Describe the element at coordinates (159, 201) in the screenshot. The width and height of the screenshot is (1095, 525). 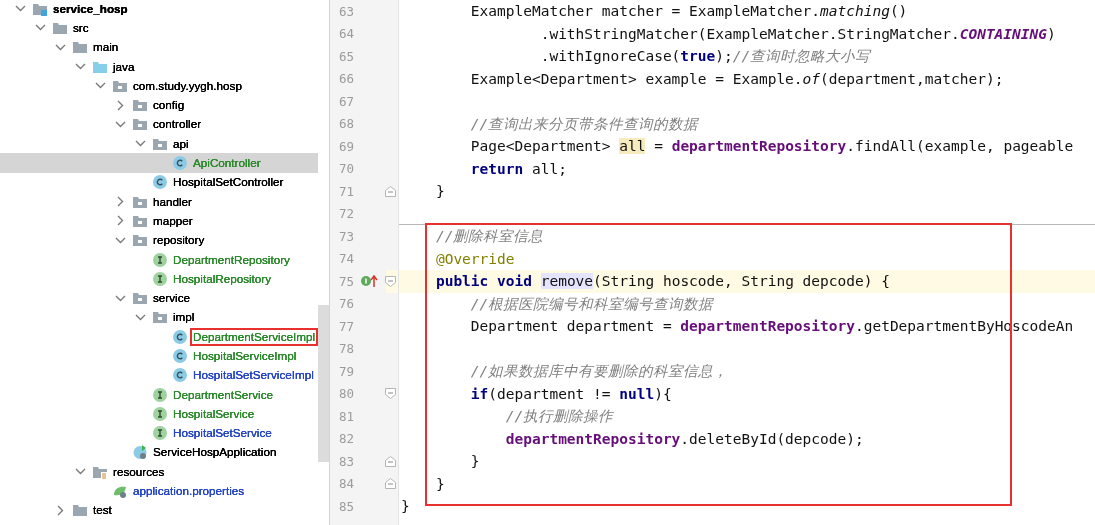
I see `tree-item: handler` at that location.